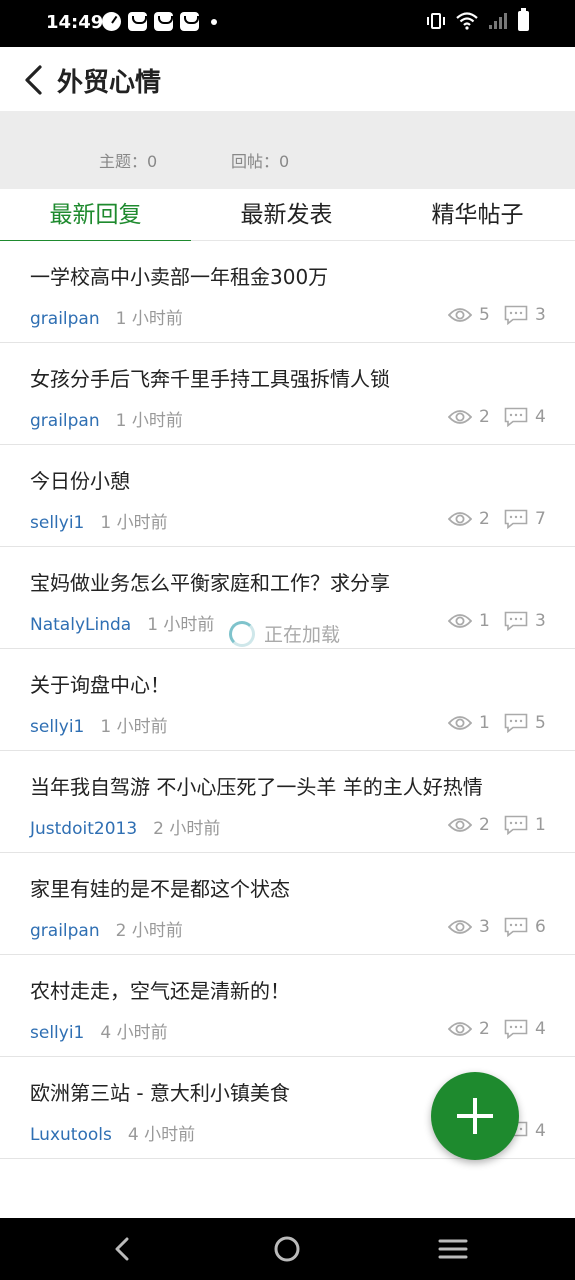 The image size is (575, 1280). Describe the element at coordinates (35, 80) in the screenshot. I see `chevron-left-icon` at that location.